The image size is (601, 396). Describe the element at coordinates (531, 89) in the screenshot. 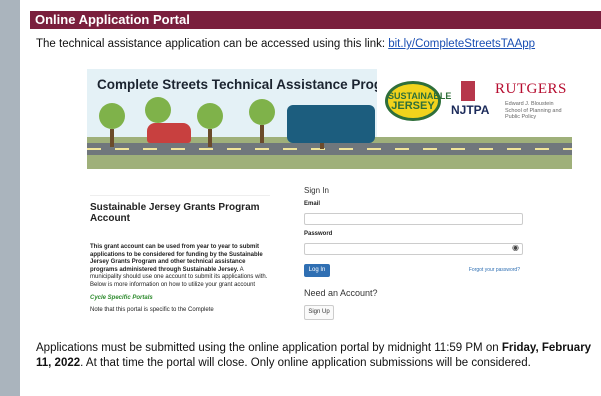

I see `rutgers-logo: RUTGERS` at that location.